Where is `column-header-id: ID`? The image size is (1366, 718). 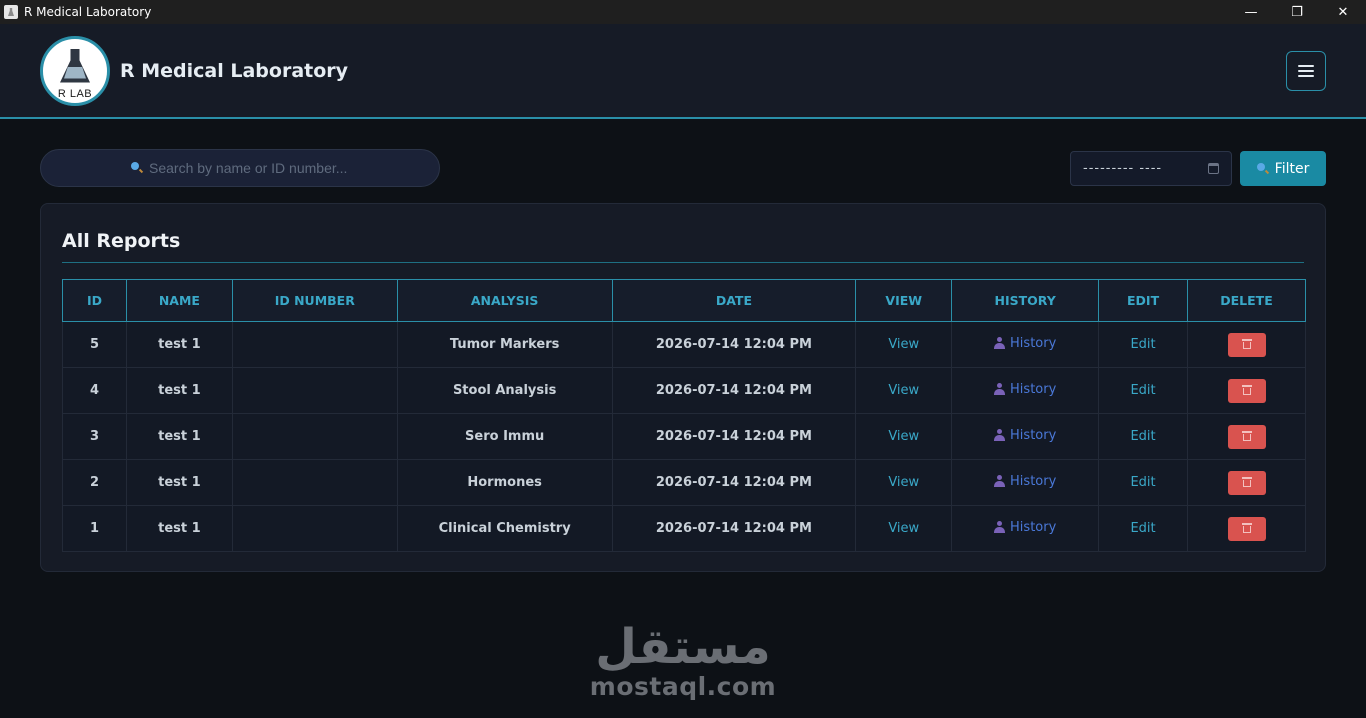
column-header-id: ID is located at coordinates (94, 300).